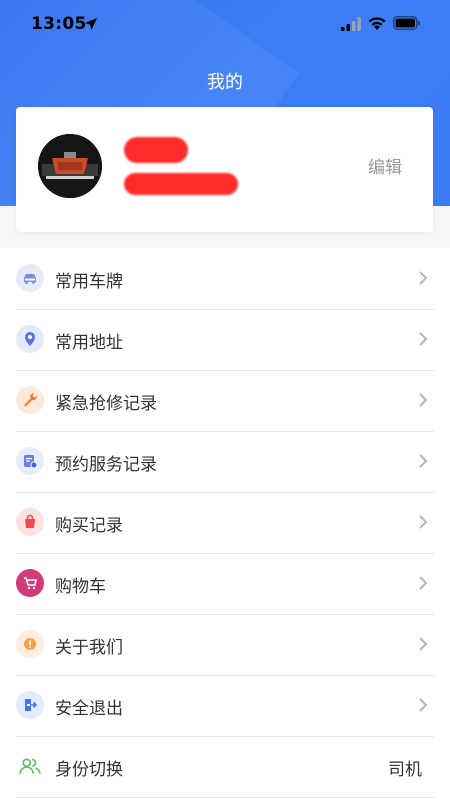  I want to click on battery-icon, so click(406, 23).